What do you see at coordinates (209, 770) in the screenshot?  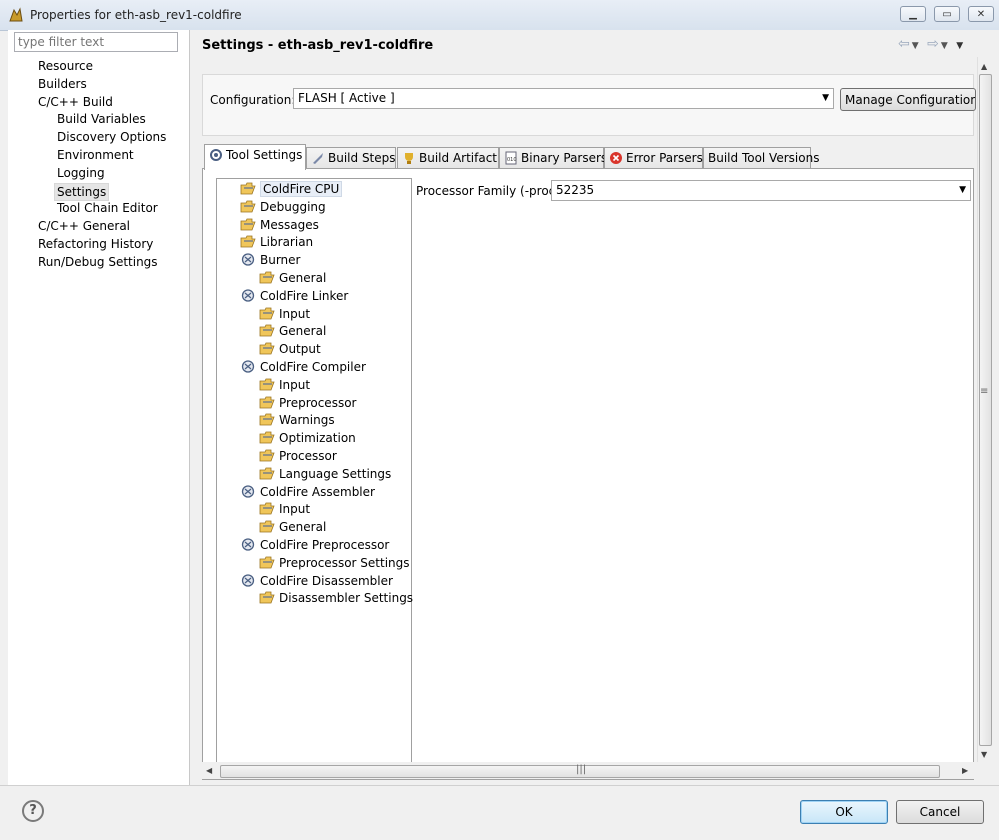 I see `scroll-left-icon: ◀` at bounding box center [209, 770].